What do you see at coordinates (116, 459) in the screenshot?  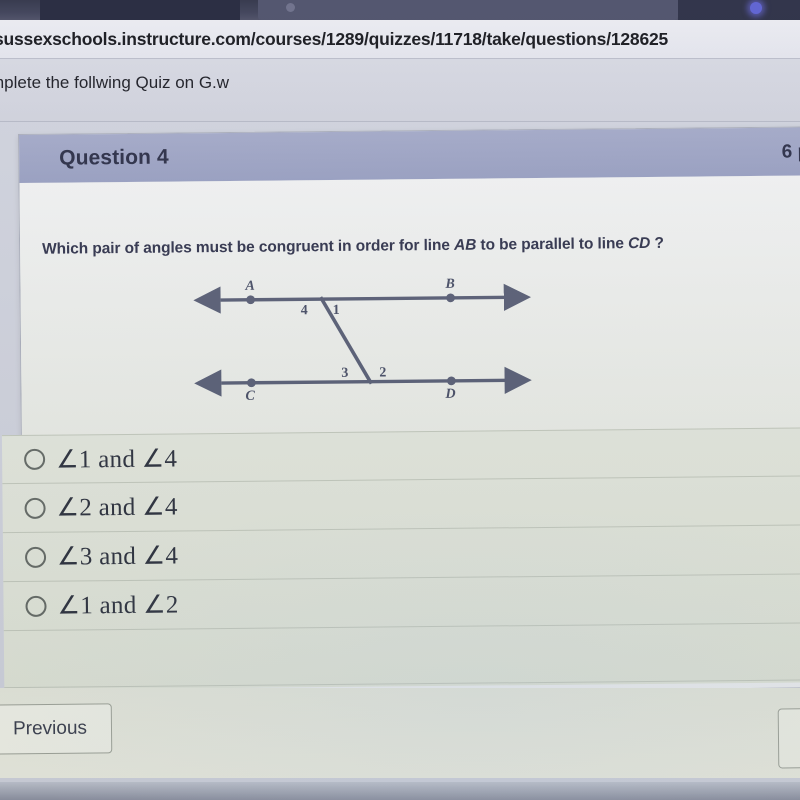 I see `answer-label-1: ∠1 and ∠4` at bounding box center [116, 459].